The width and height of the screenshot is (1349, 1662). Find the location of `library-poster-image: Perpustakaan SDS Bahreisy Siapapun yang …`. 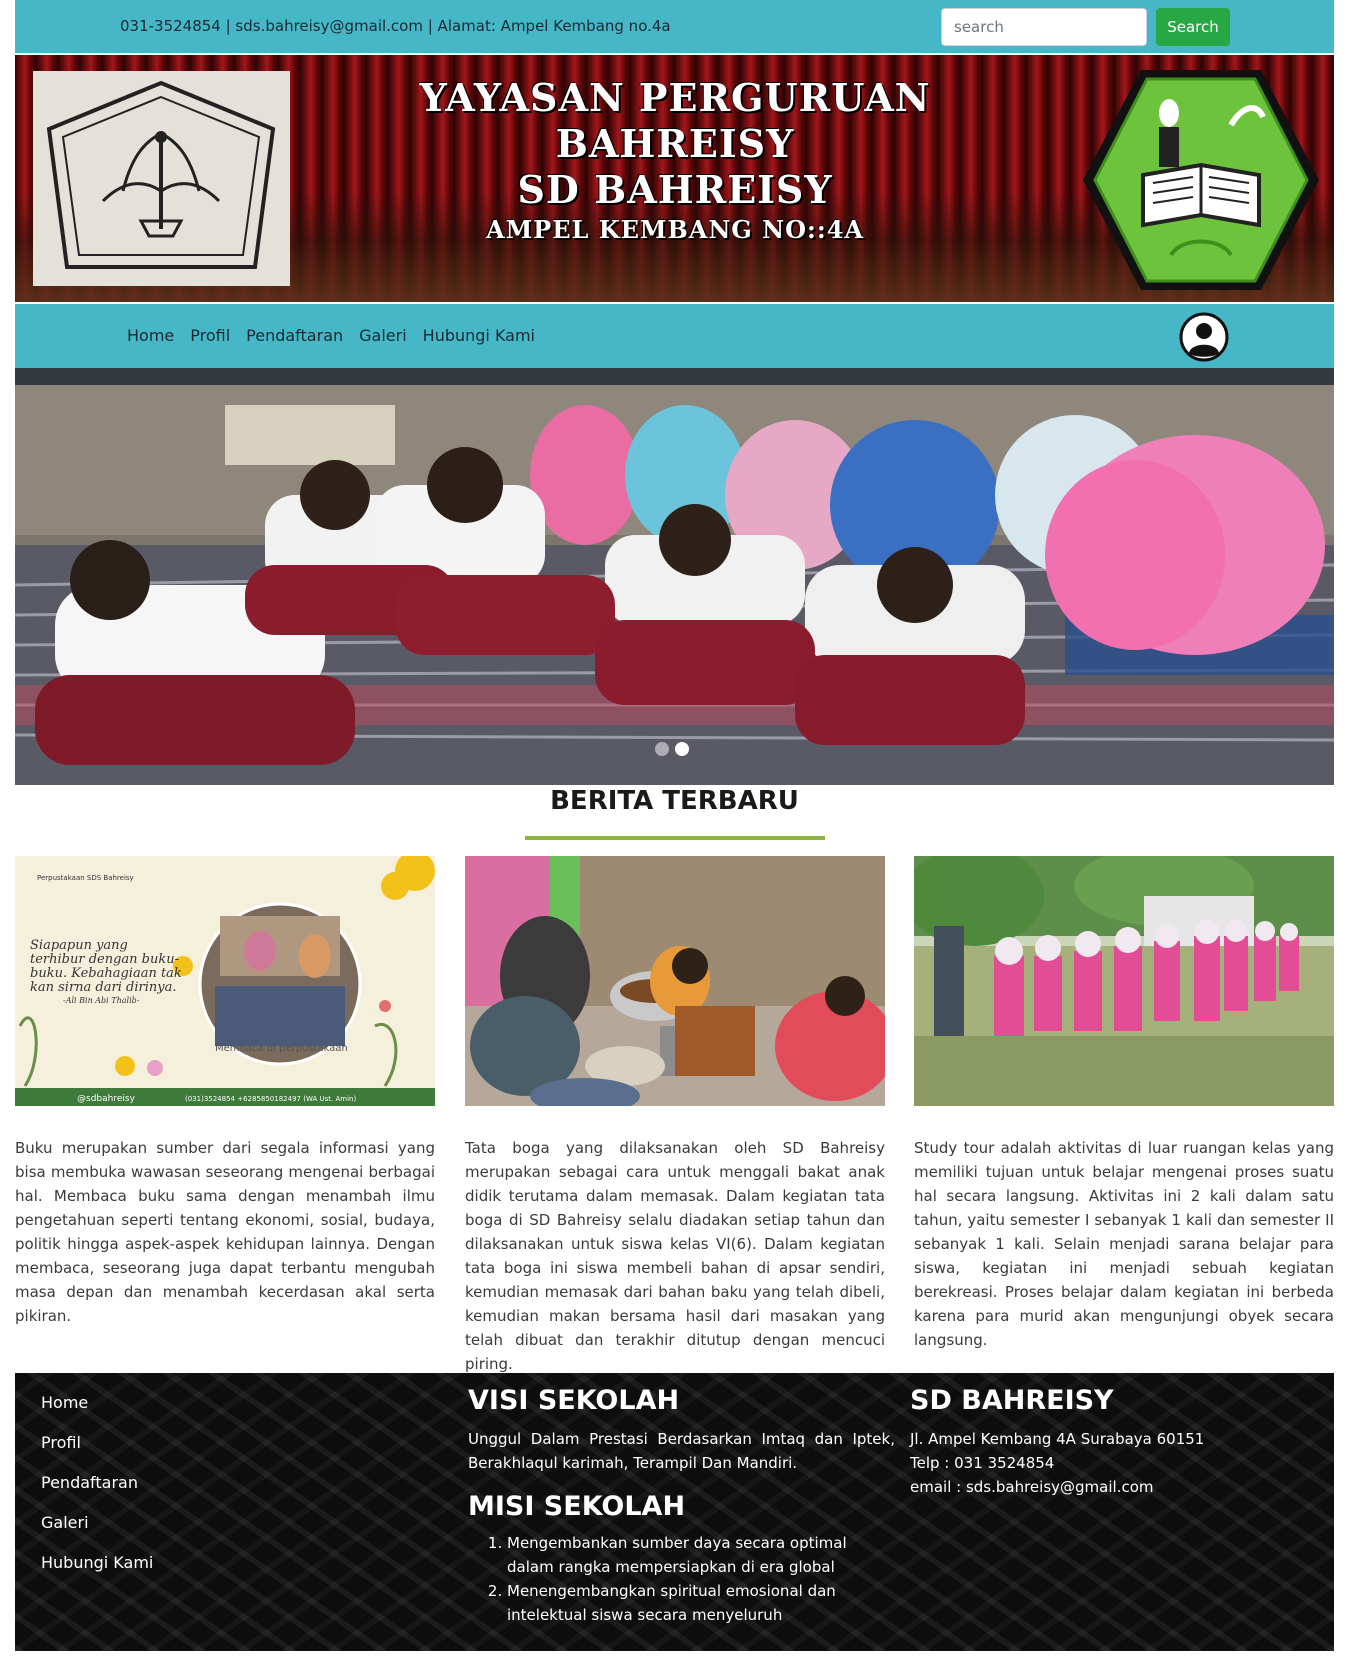

library-poster-image: Perpustakaan SDS Bahreisy Siapapun yang … is located at coordinates (225, 981).